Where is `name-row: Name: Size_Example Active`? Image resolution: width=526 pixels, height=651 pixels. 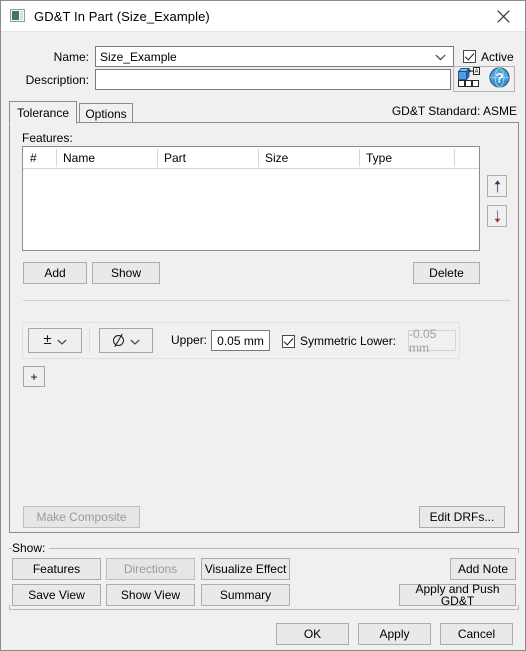
name-row: Name: Size_Example Active is located at coordinates (265, 56).